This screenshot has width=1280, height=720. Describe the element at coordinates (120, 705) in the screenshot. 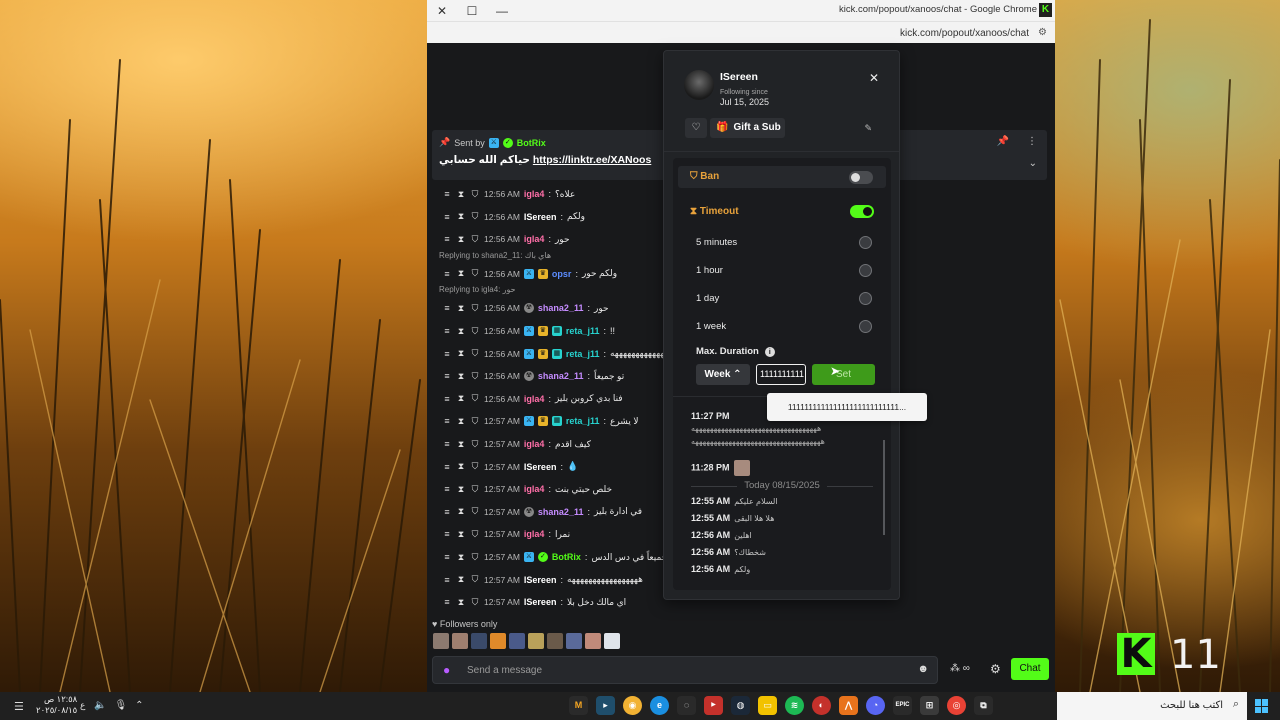

I see `microphone-tray-icon: 🎙` at that location.